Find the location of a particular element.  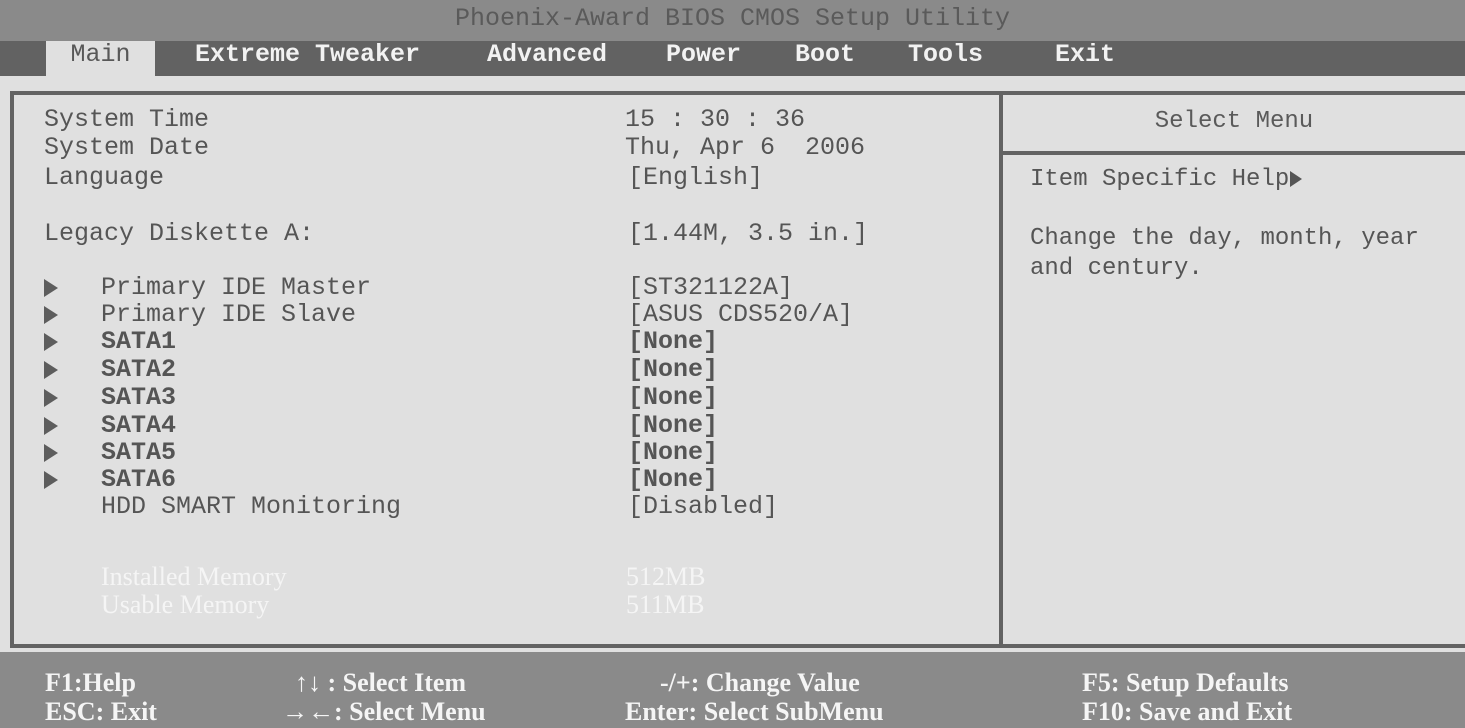

key-change-value: -/+: Change Value is located at coordinates (760, 682).